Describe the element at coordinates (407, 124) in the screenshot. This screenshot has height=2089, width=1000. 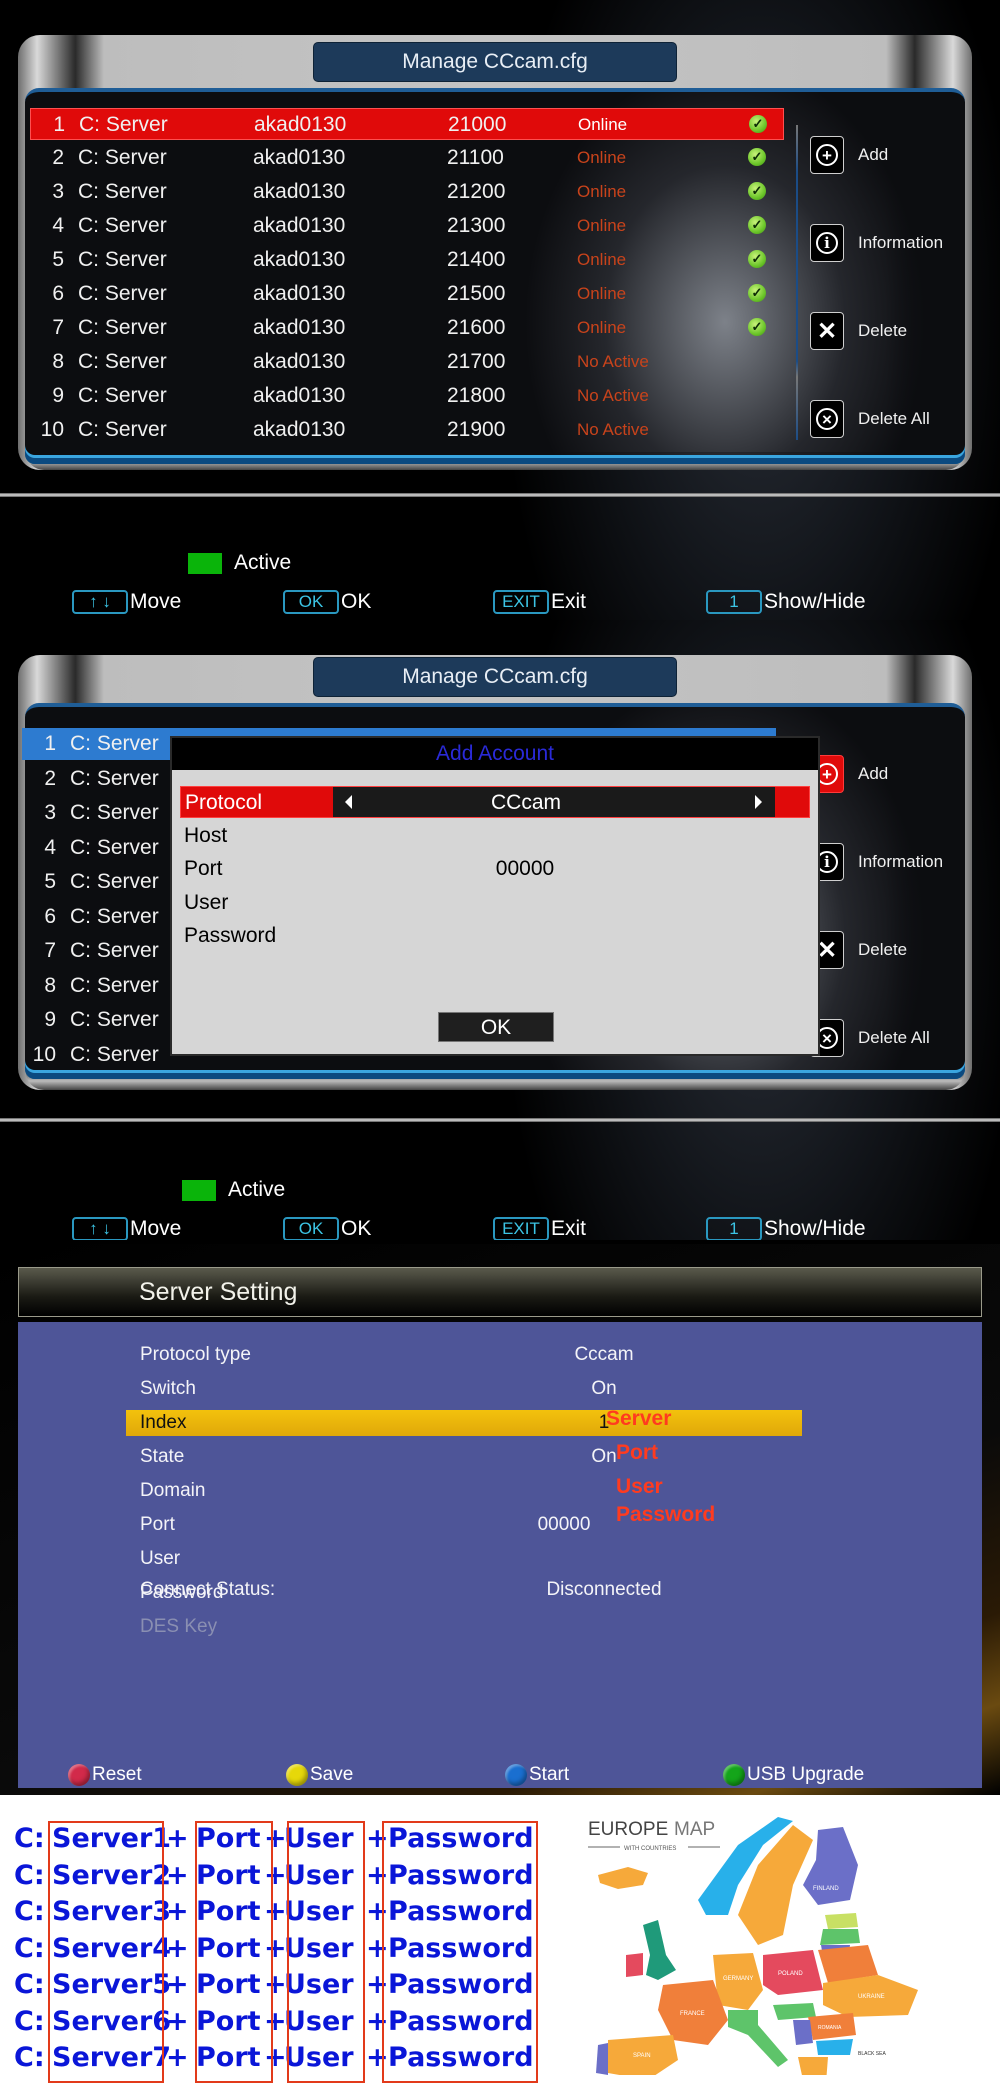
I see `server-row: 1 C: Server akad0130 21000 Online ✓` at that location.